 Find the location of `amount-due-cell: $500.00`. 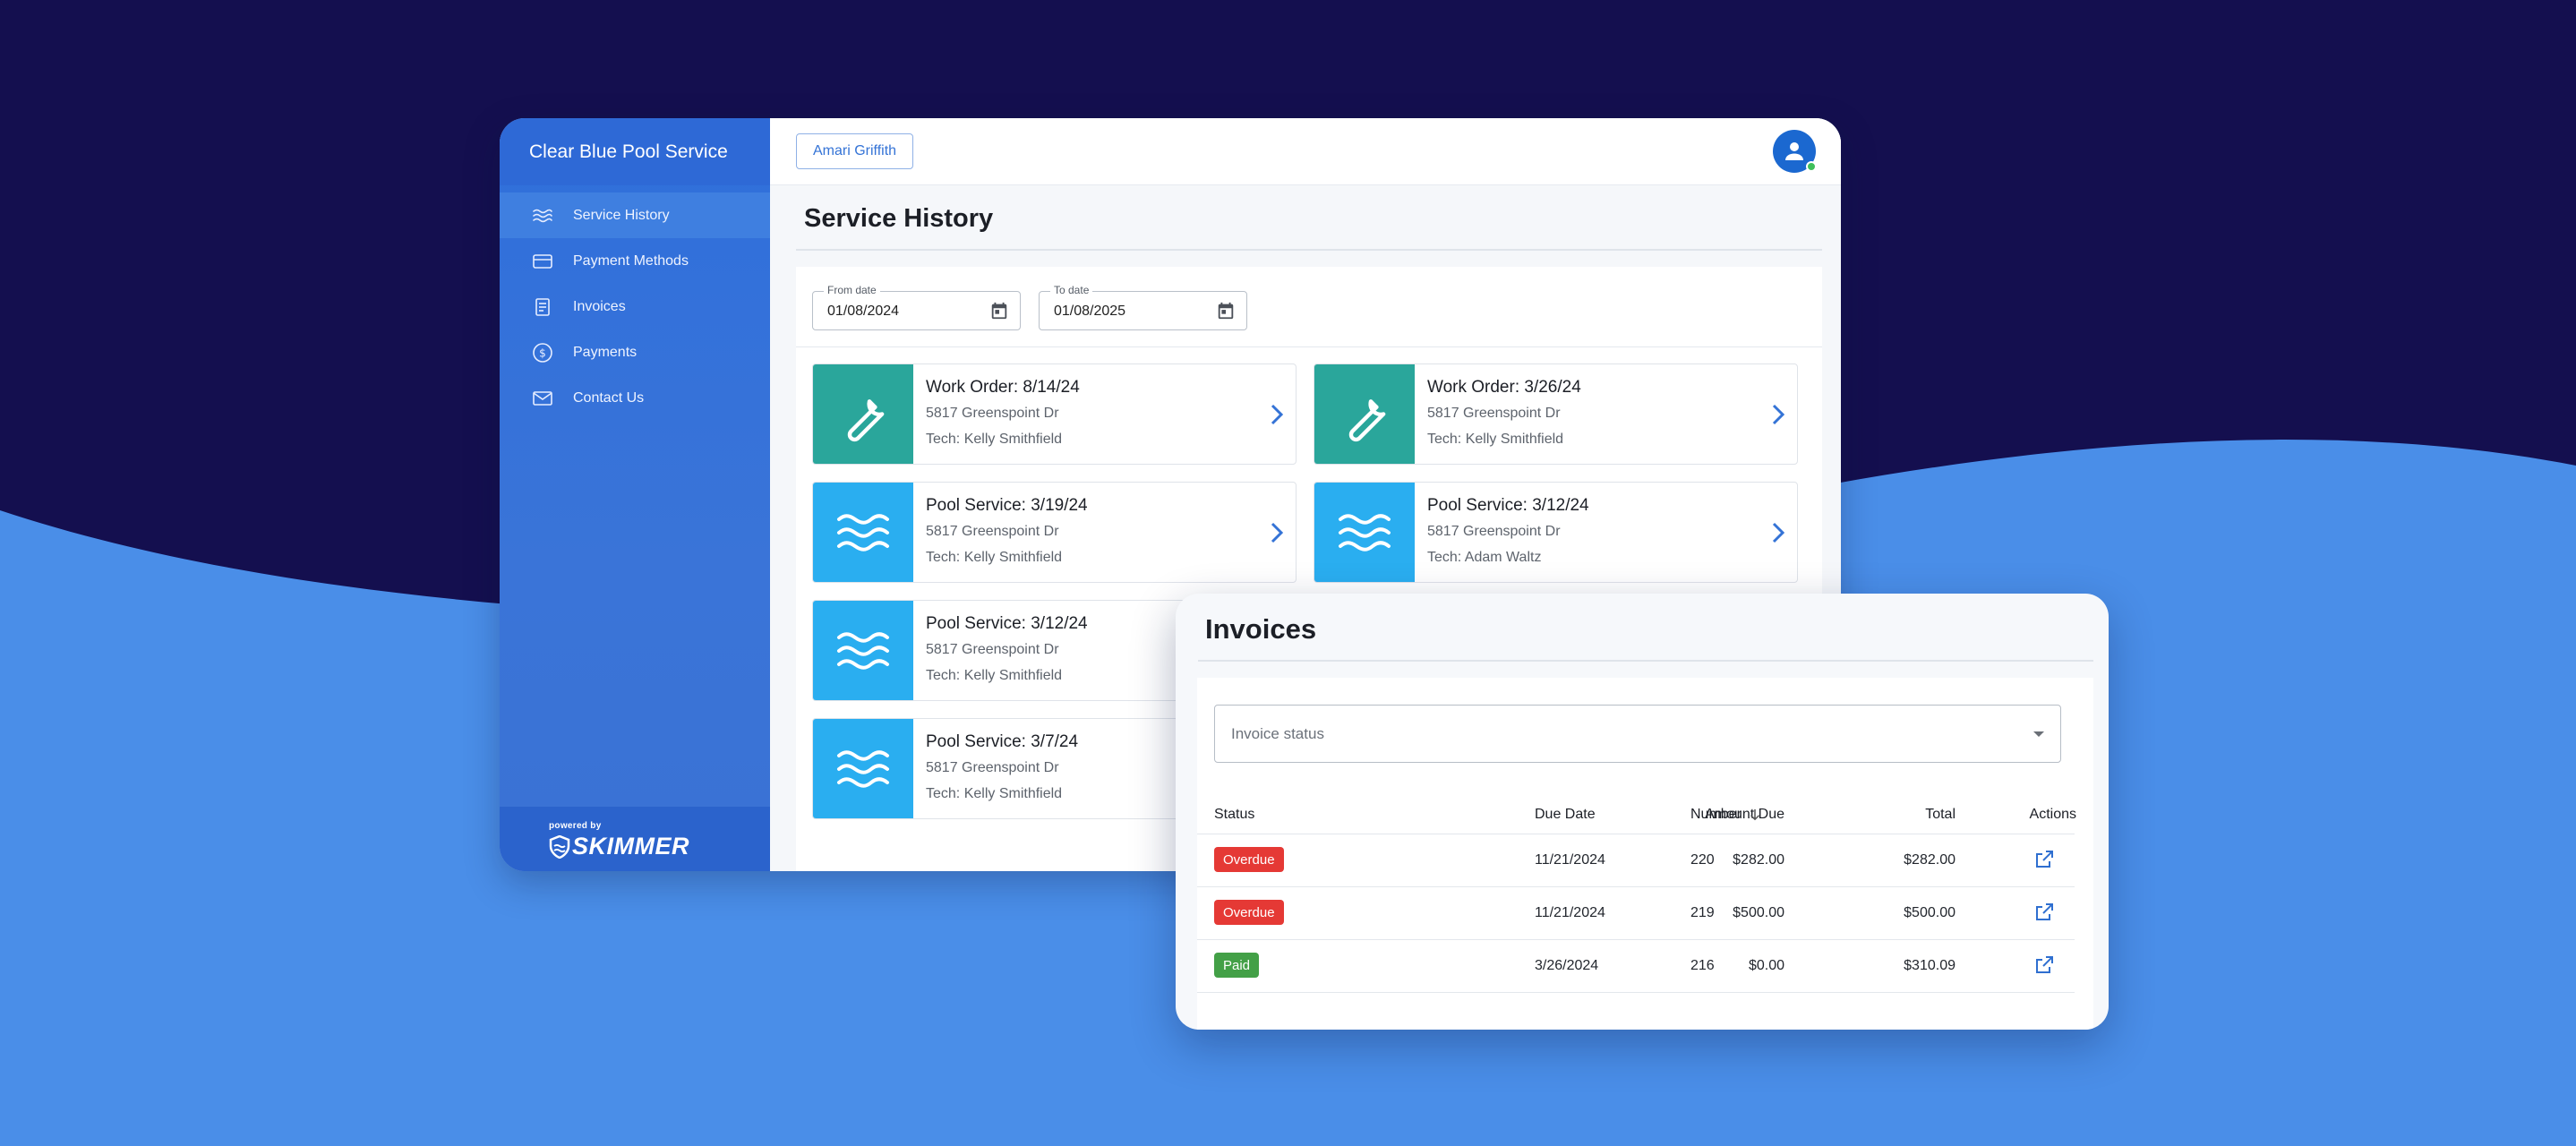

amount-due-cell: $500.00 is located at coordinates (1758, 913).